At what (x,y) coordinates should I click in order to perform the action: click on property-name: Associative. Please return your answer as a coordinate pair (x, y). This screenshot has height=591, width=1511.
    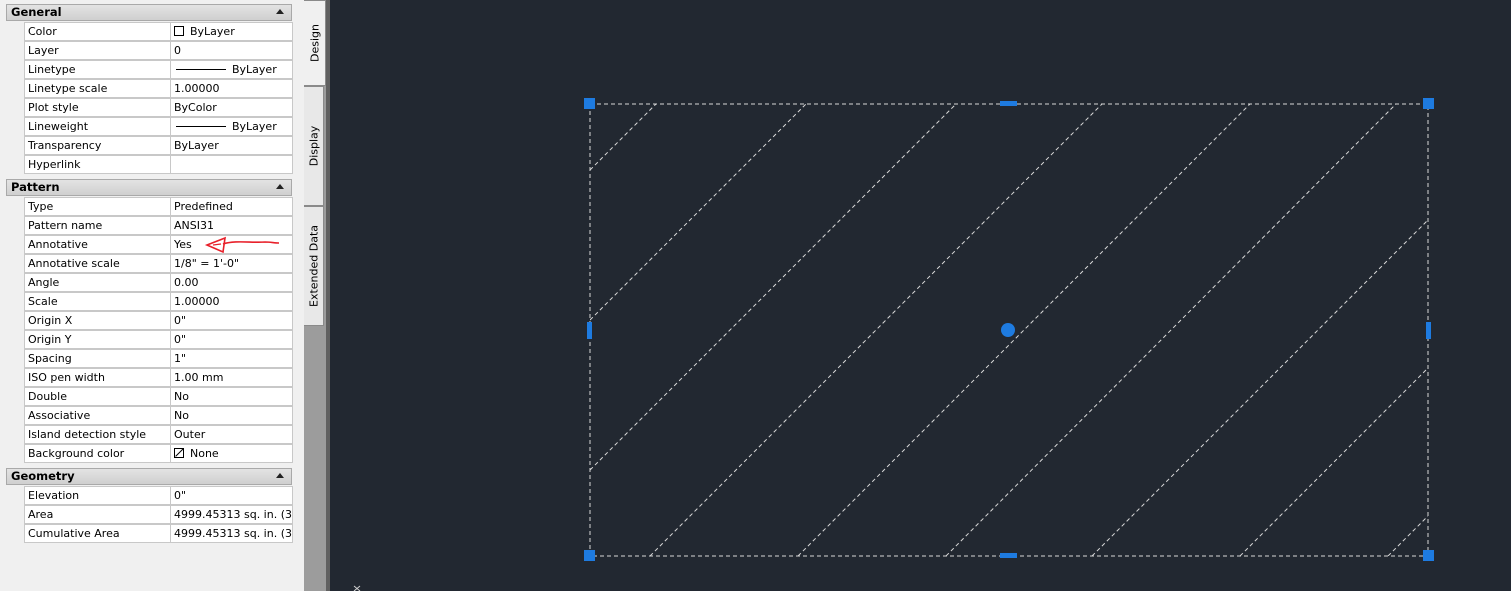
    Looking at the image, I should click on (97, 415).